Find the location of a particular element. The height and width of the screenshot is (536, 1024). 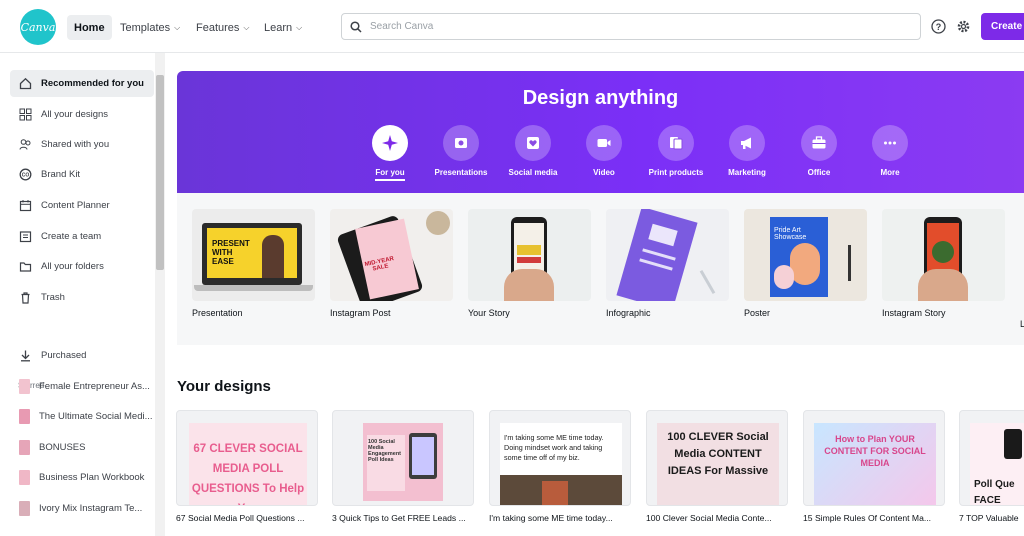

scrollbar-thumb is located at coordinates (160, 172).